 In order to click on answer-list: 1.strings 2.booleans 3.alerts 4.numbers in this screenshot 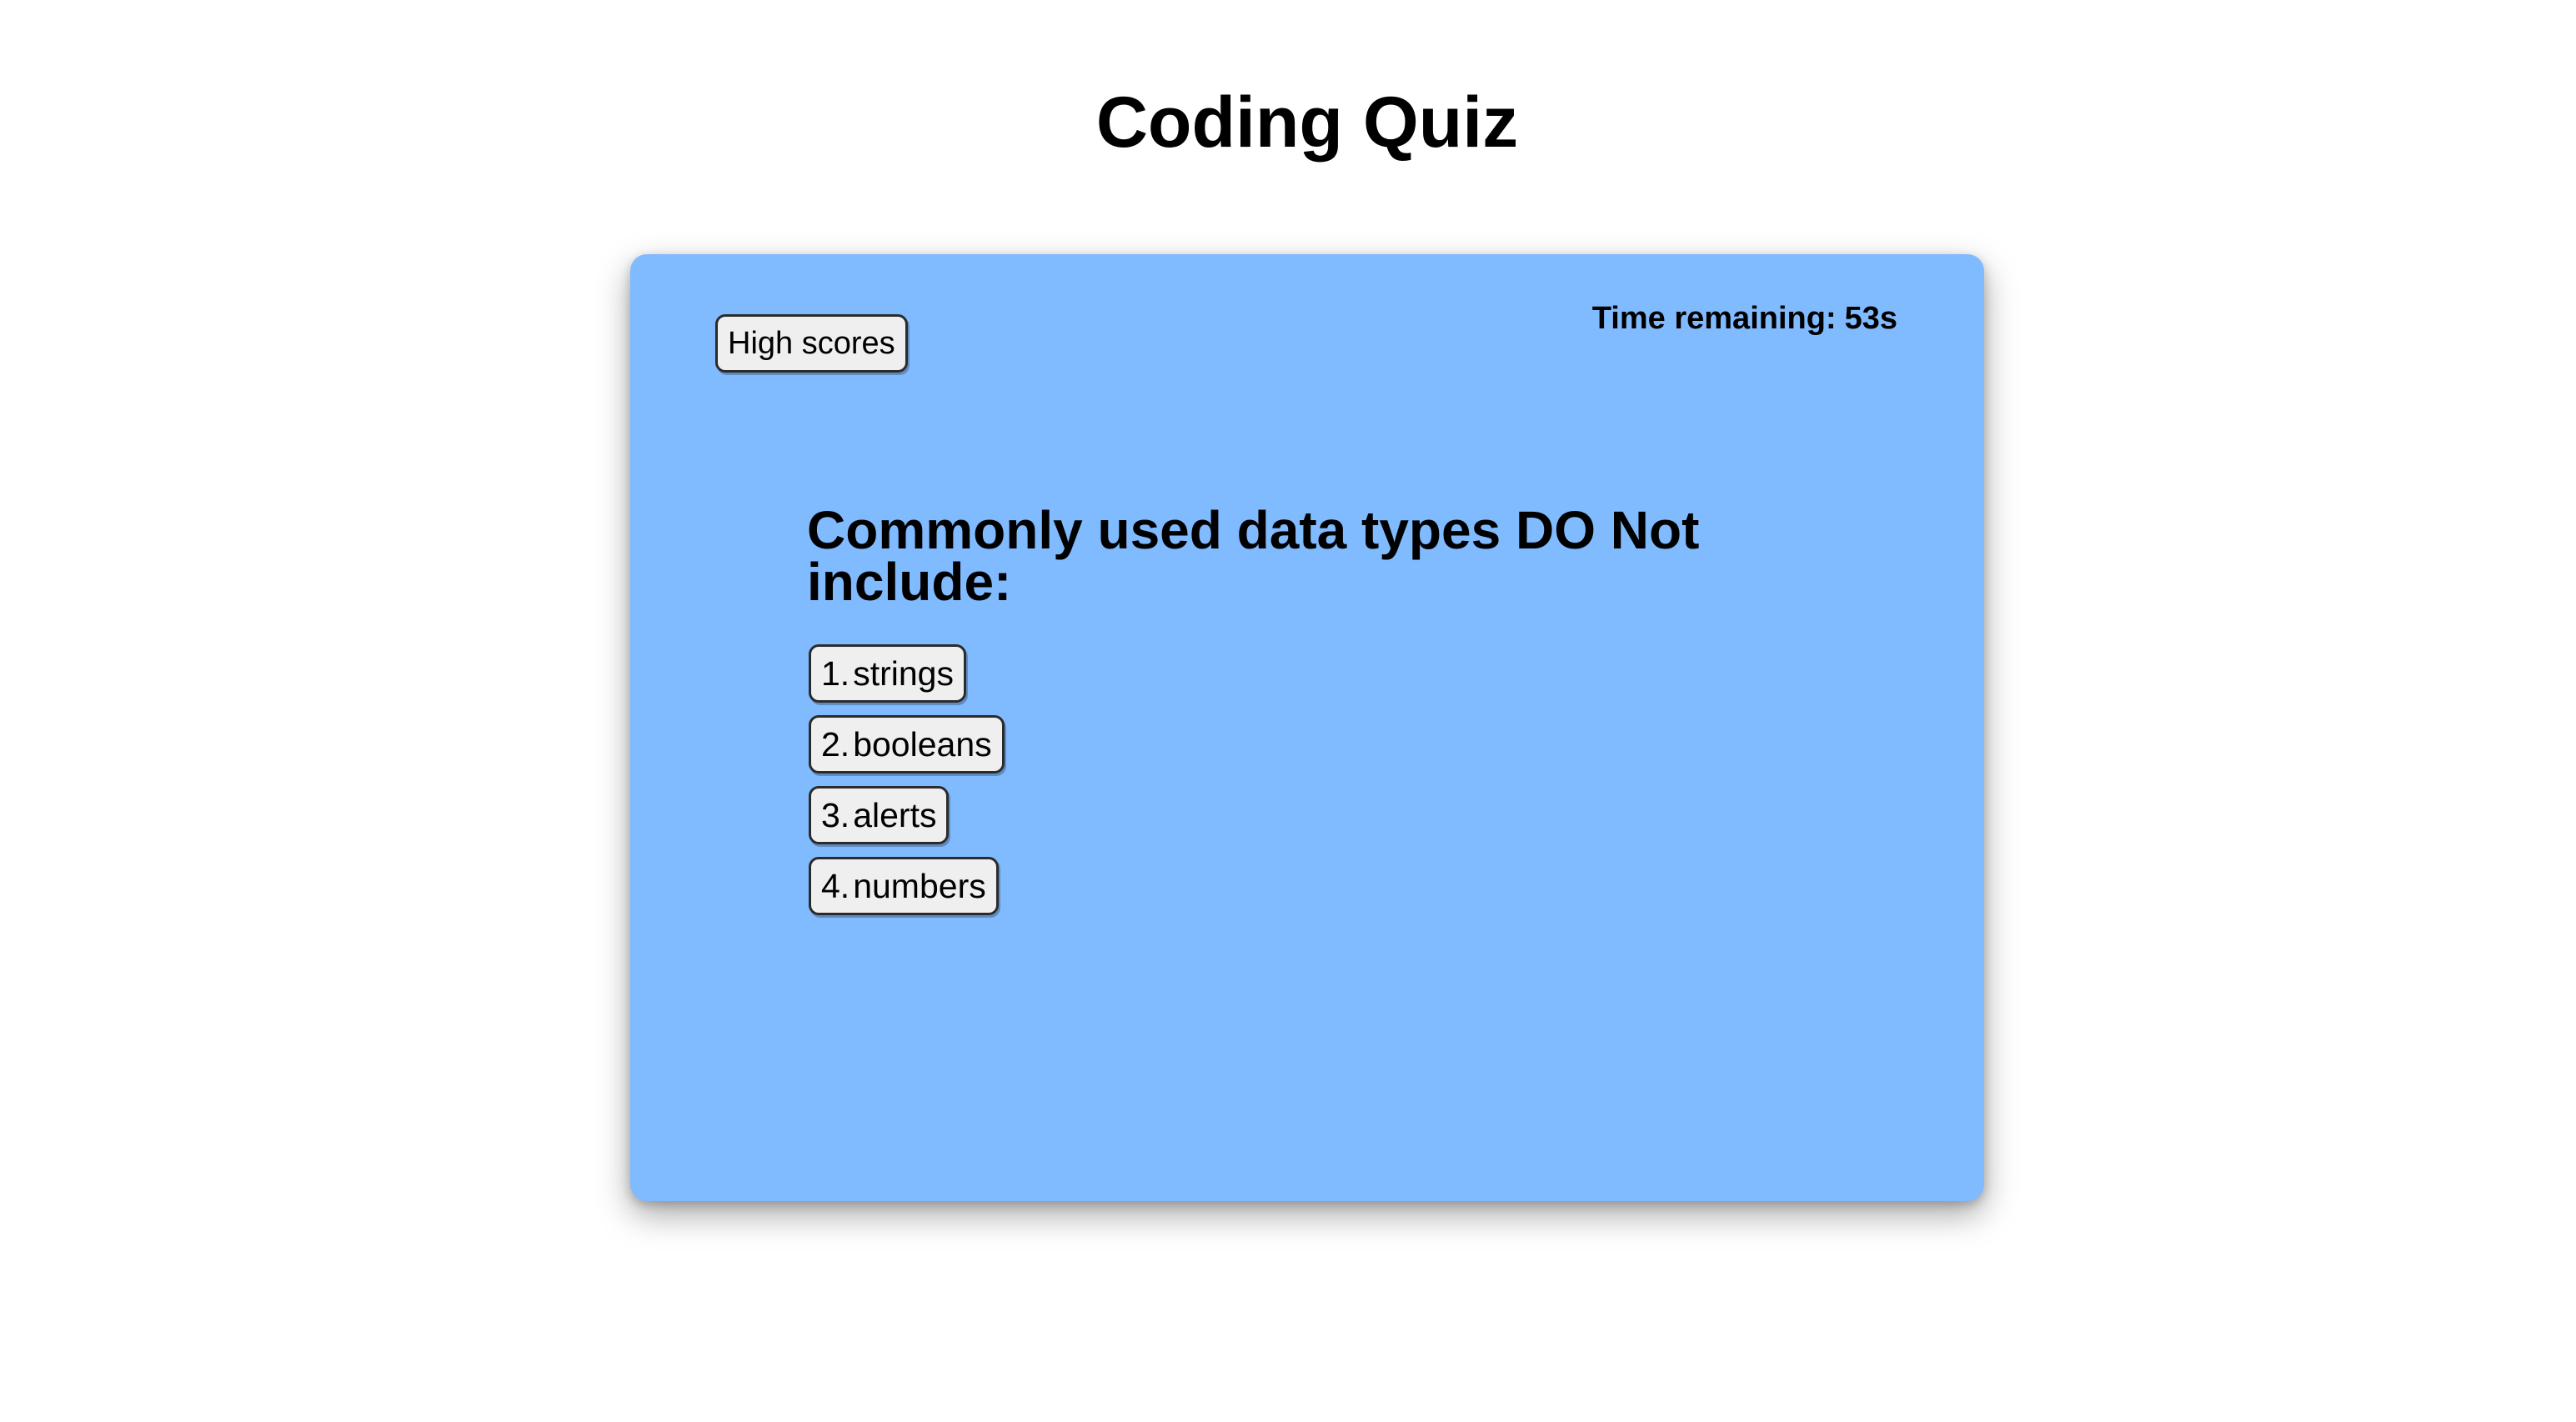, I will do `click(1142, 786)`.